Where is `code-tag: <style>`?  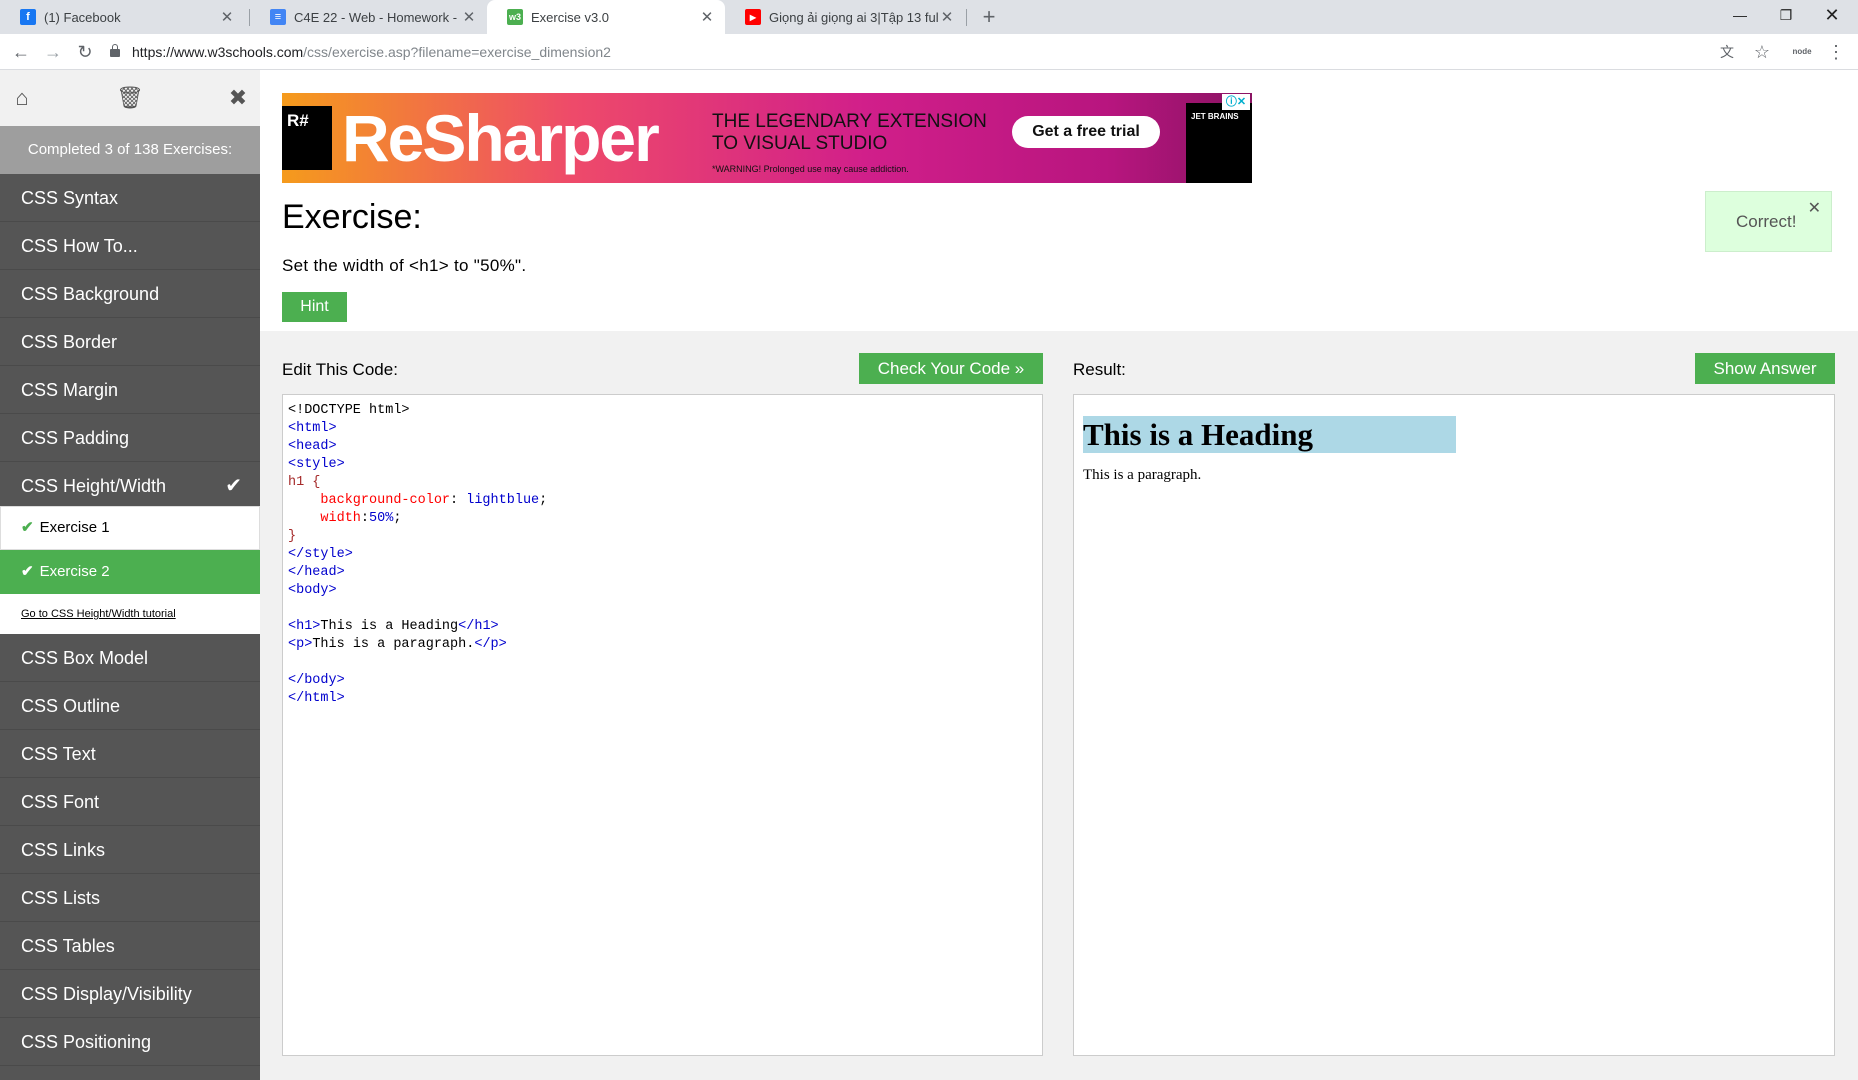
code-tag: <style> is located at coordinates (316, 464).